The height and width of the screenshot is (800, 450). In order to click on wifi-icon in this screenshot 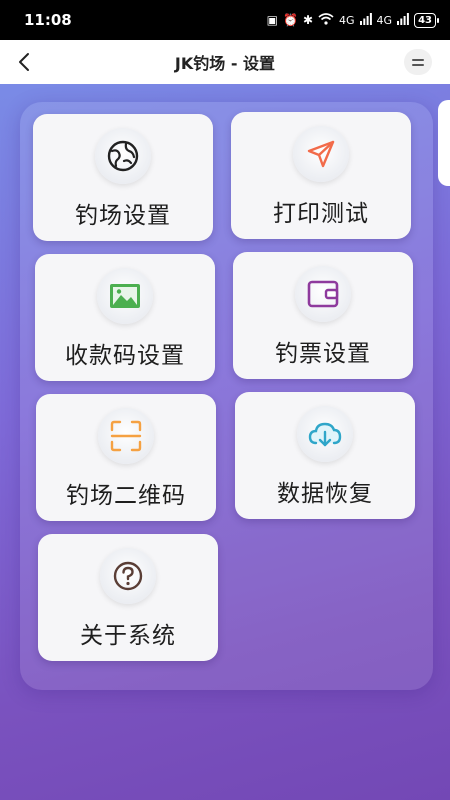, I will do `click(326, 20)`.